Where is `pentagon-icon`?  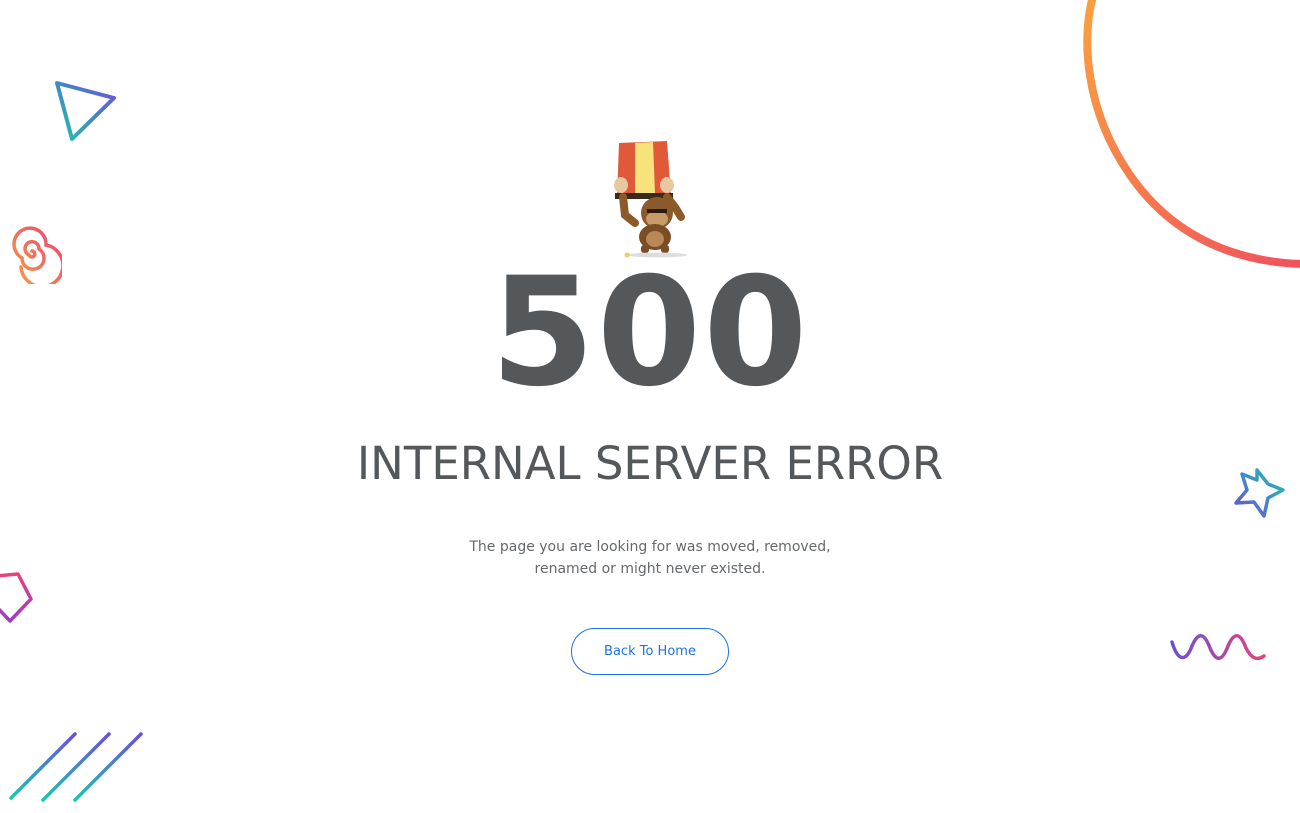 pentagon-icon is located at coordinates (16, 597).